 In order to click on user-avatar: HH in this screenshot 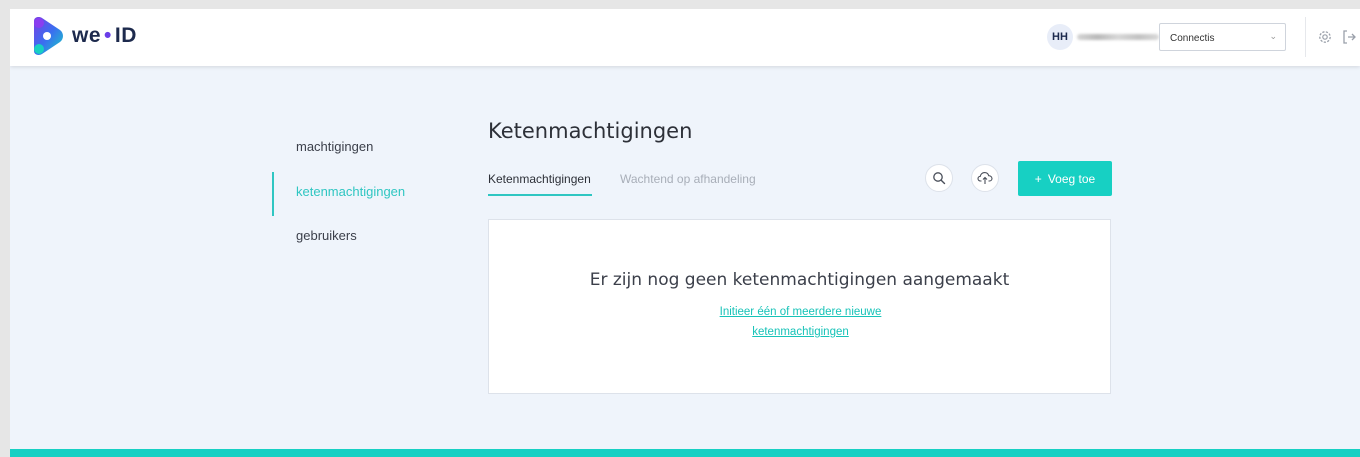, I will do `click(1060, 37)`.